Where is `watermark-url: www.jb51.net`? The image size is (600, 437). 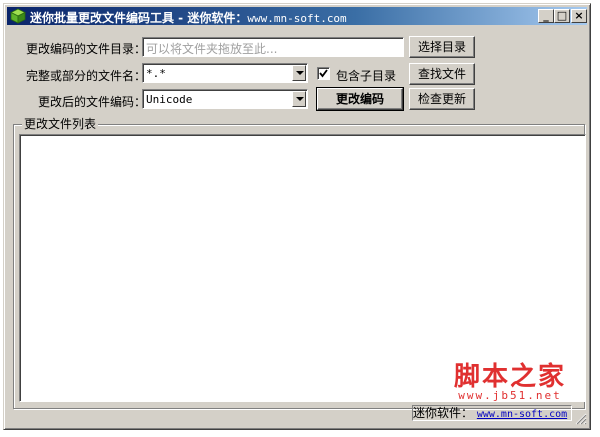
watermark-url: www.jb51.net is located at coordinates (510, 395).